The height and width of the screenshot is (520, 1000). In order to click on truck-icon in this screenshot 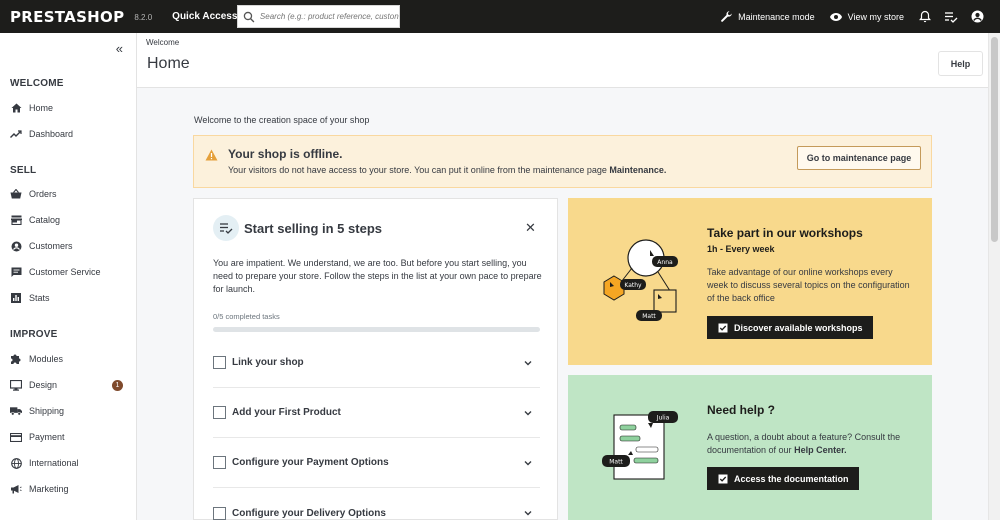, I will do `click(16, 411)`.